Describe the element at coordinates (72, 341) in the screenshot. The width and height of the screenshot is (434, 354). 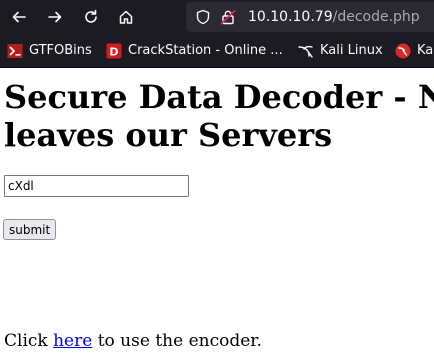
I see `encoder-link: here` at that location.